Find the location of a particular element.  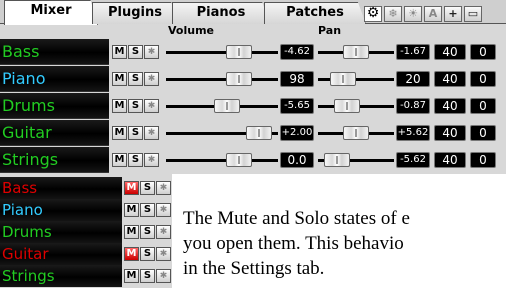

mixer-track-row: Drums M S ✱ -5.65 -0.87 40 0 is located at coordinates (253, 106).